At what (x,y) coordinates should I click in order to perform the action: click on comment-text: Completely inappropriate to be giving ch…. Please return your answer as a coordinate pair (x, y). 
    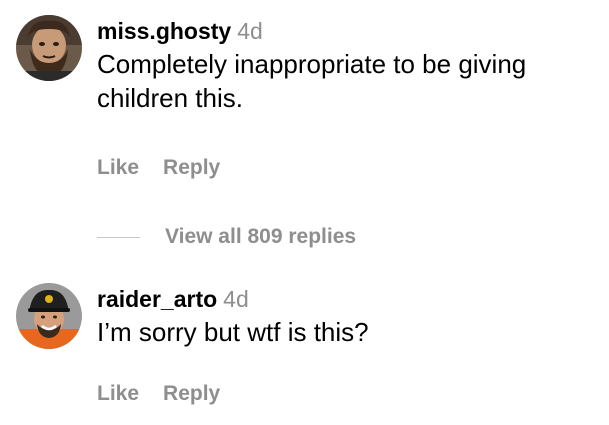
    Looking at the image, I should click on (312, 81).